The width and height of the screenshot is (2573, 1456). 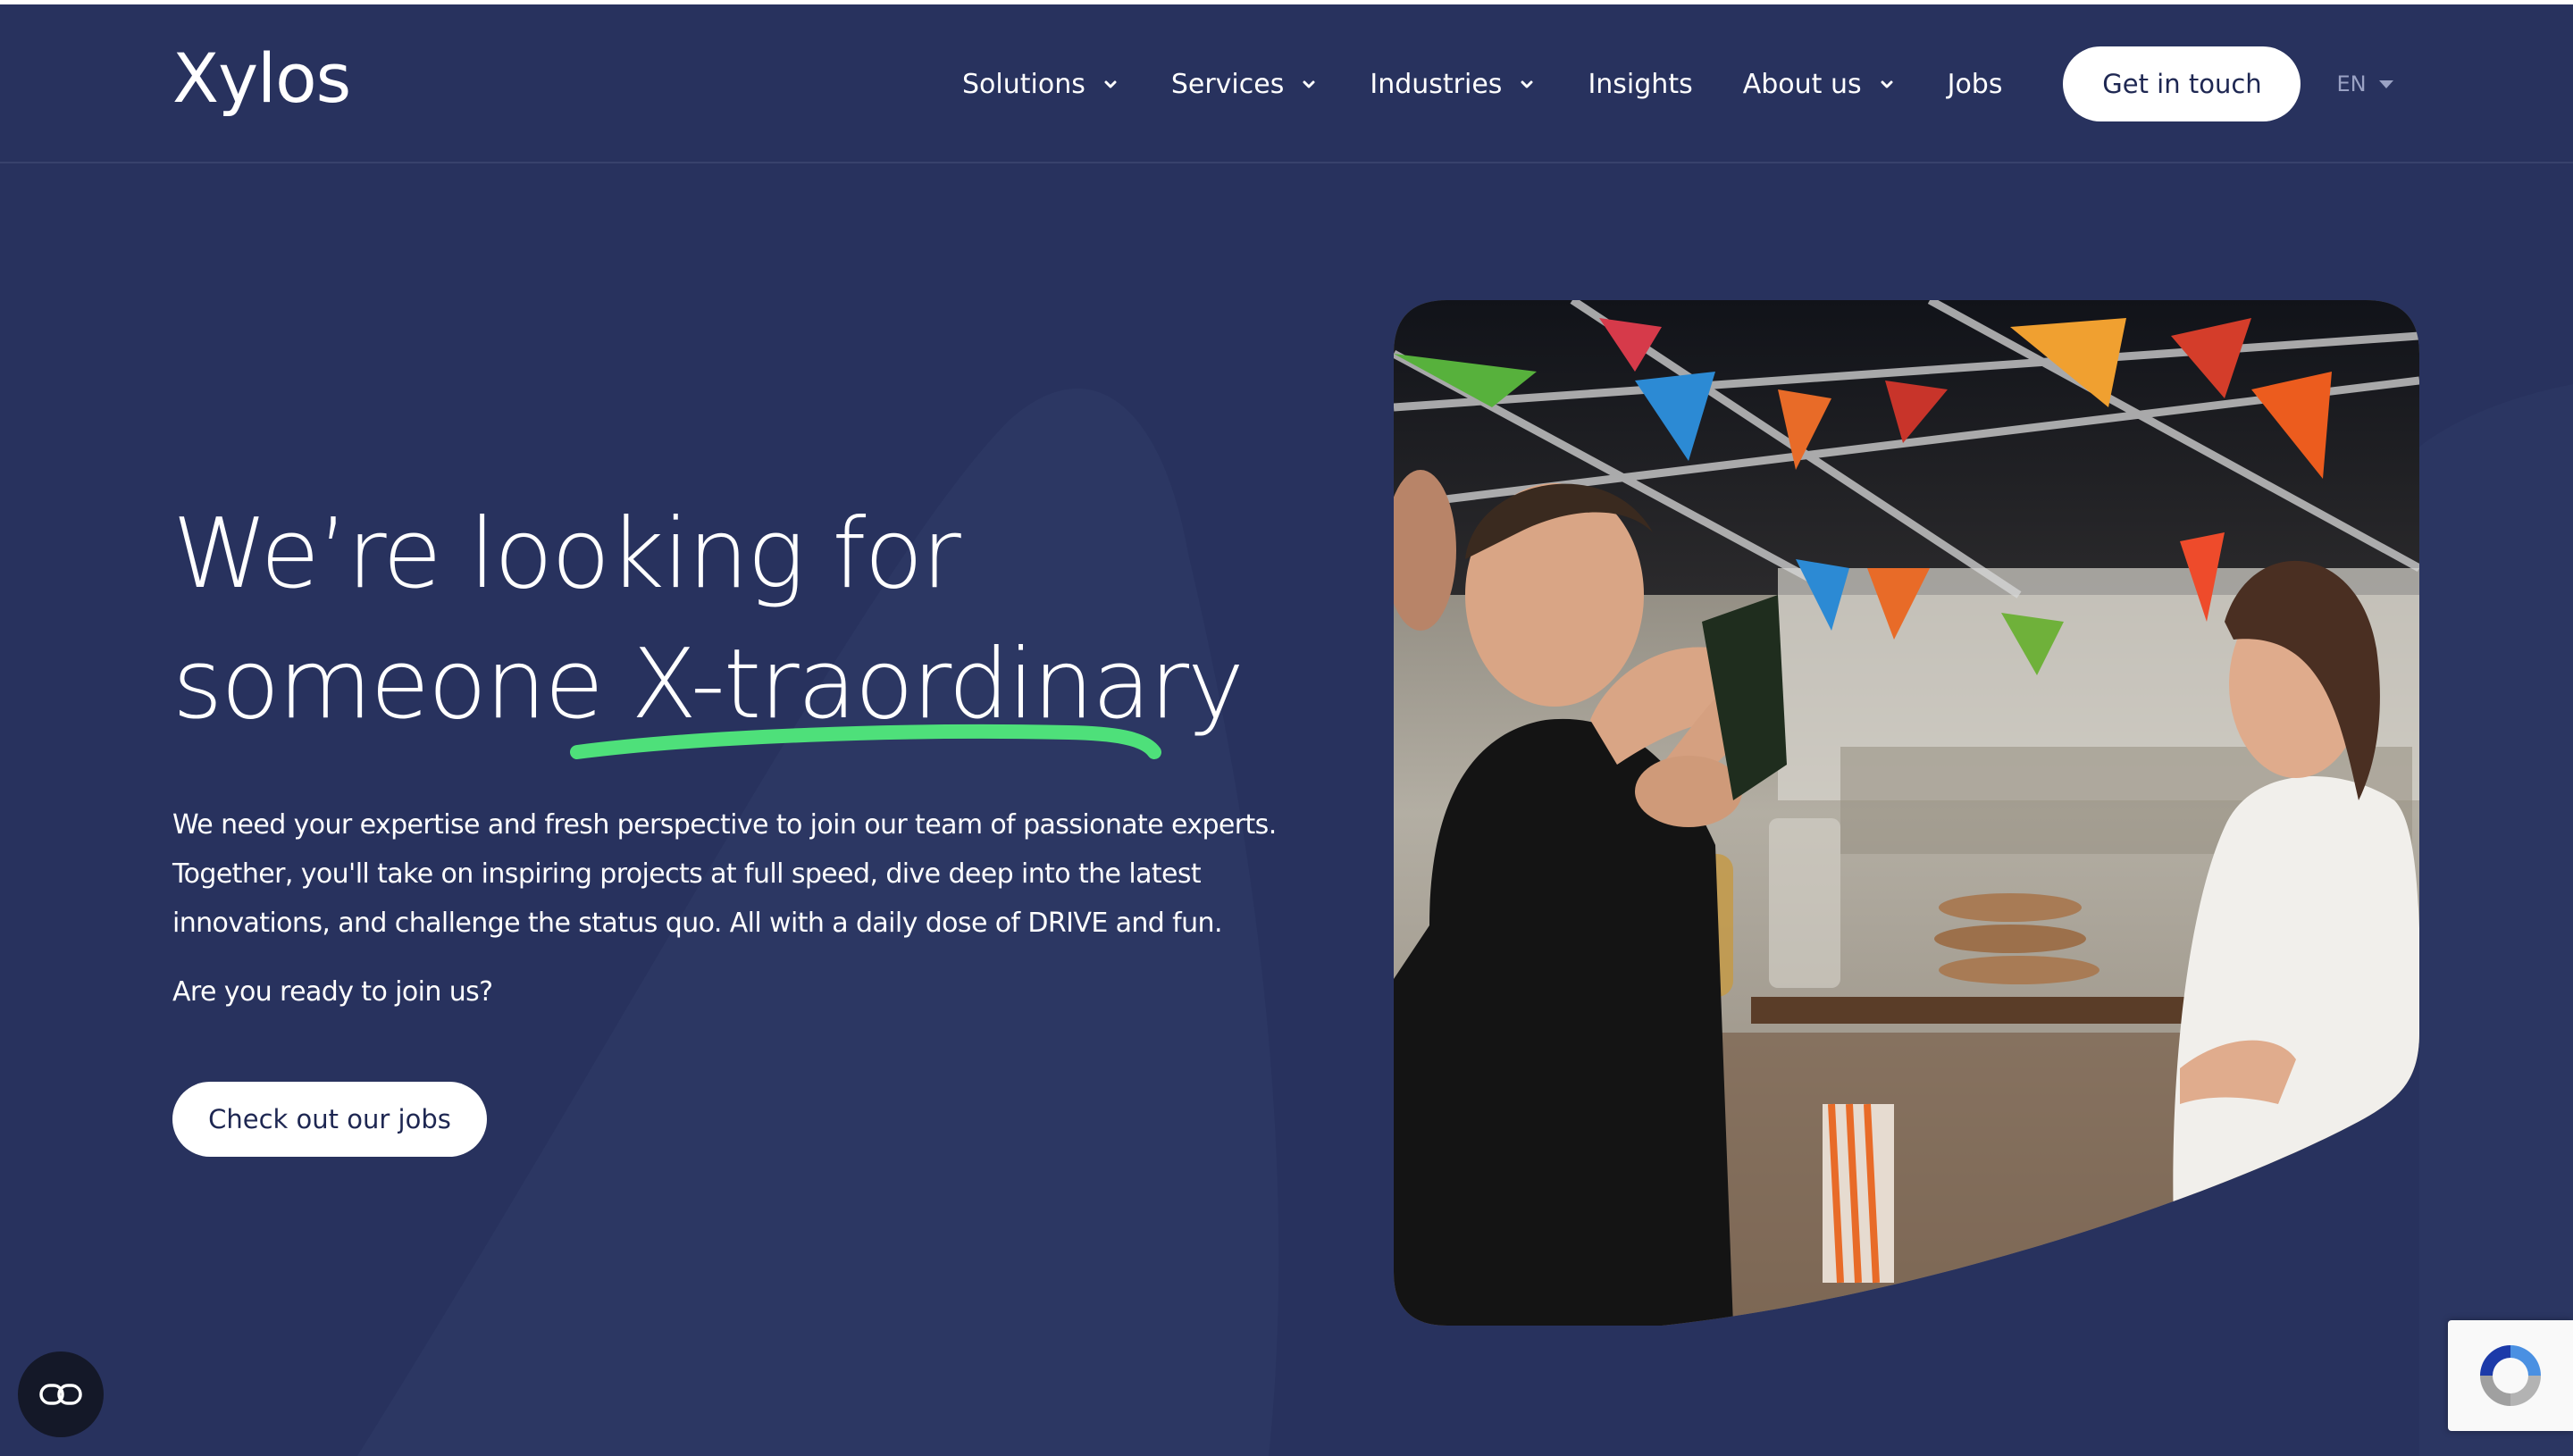 I want to click on recaptcha-icon, so click(x=2510, y=1375).